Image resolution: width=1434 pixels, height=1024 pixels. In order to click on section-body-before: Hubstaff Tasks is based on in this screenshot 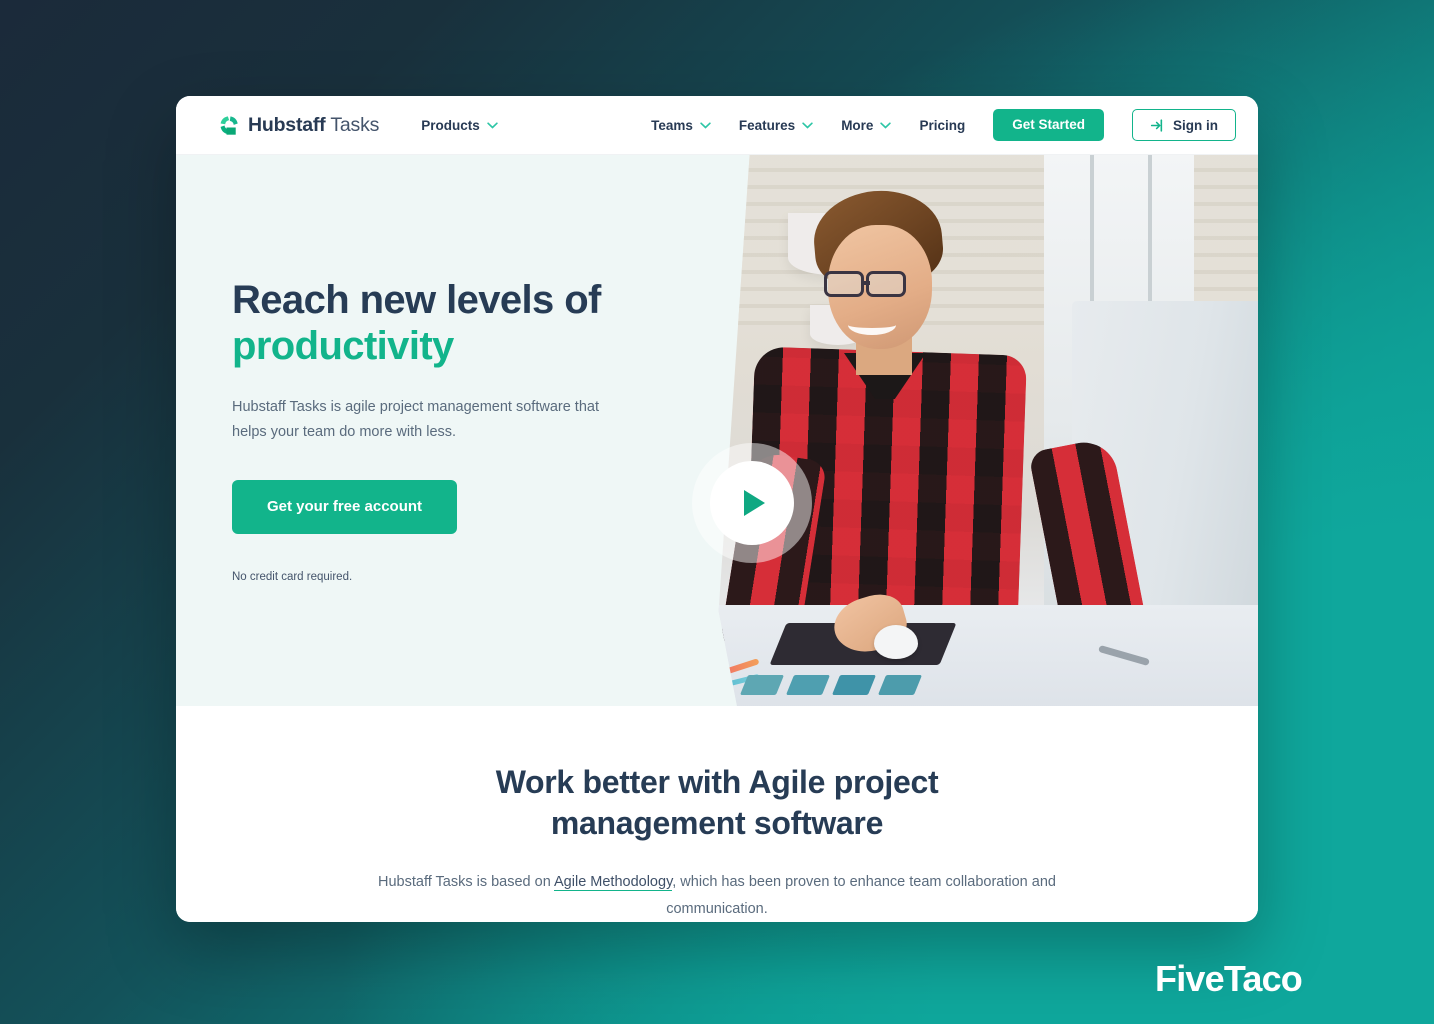, I will do `click(466, 882)`.